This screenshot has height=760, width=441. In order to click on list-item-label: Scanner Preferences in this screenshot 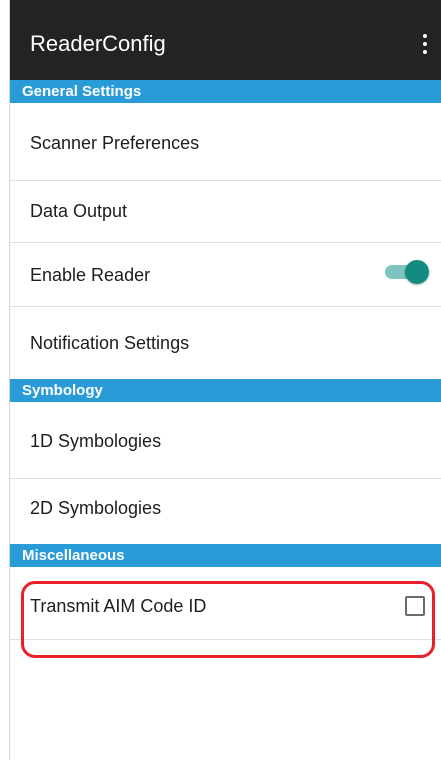, I will do `click(115, 143)`.